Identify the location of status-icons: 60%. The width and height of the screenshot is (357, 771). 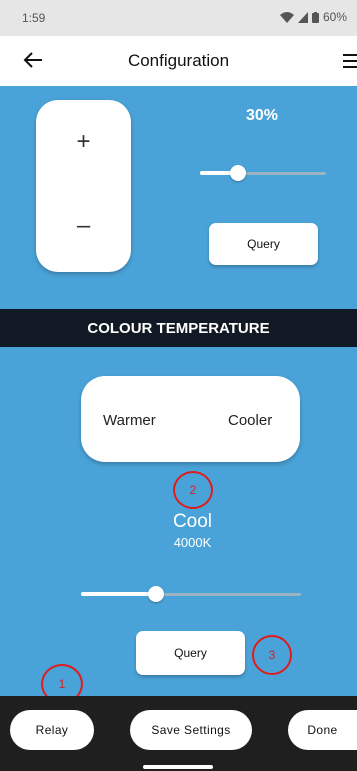
(313, 17).